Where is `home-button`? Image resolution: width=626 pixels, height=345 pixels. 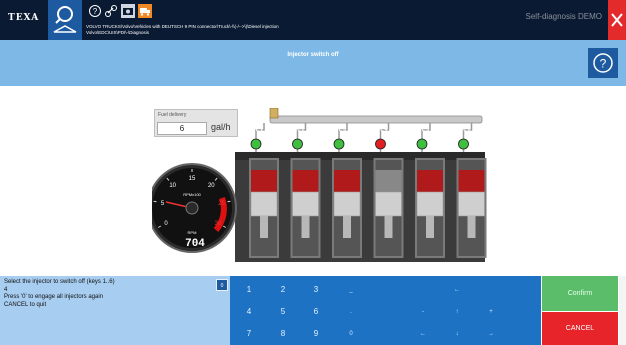
home-button is located at coordinates (65, 20).